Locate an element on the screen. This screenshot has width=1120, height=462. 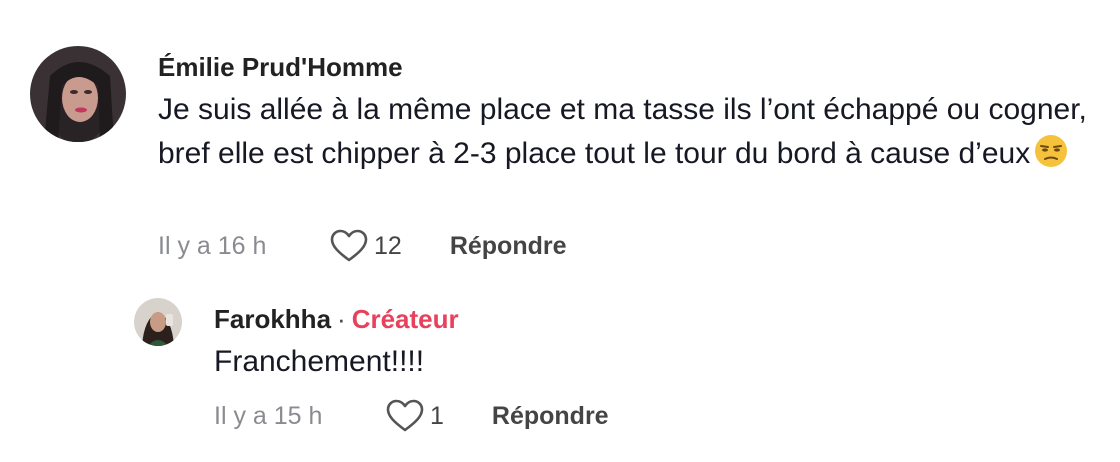
like-count: 1 is located at coordinates (437, 415).